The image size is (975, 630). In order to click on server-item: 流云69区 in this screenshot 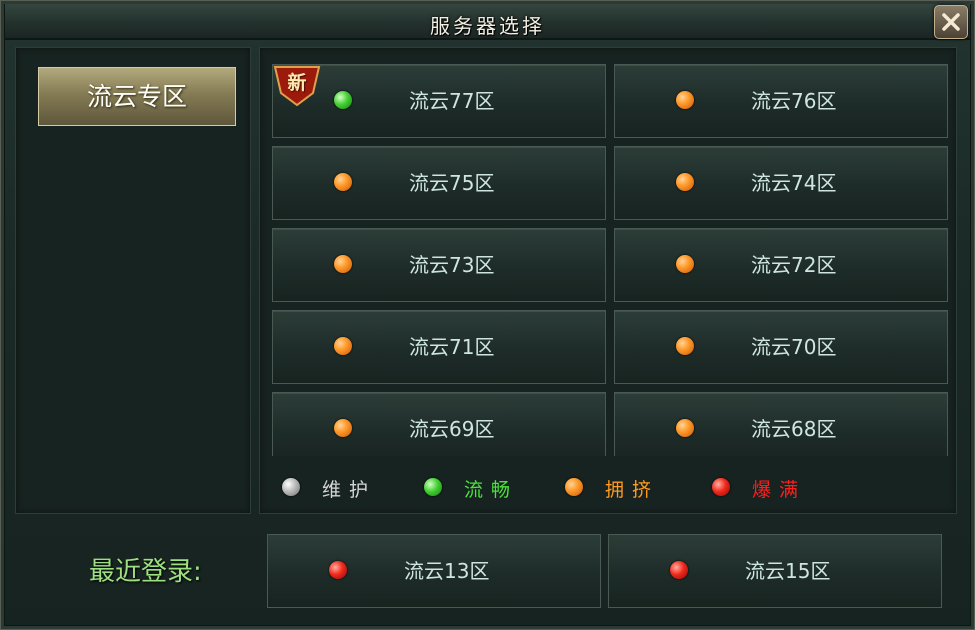, I will do `click(439, 424)`.